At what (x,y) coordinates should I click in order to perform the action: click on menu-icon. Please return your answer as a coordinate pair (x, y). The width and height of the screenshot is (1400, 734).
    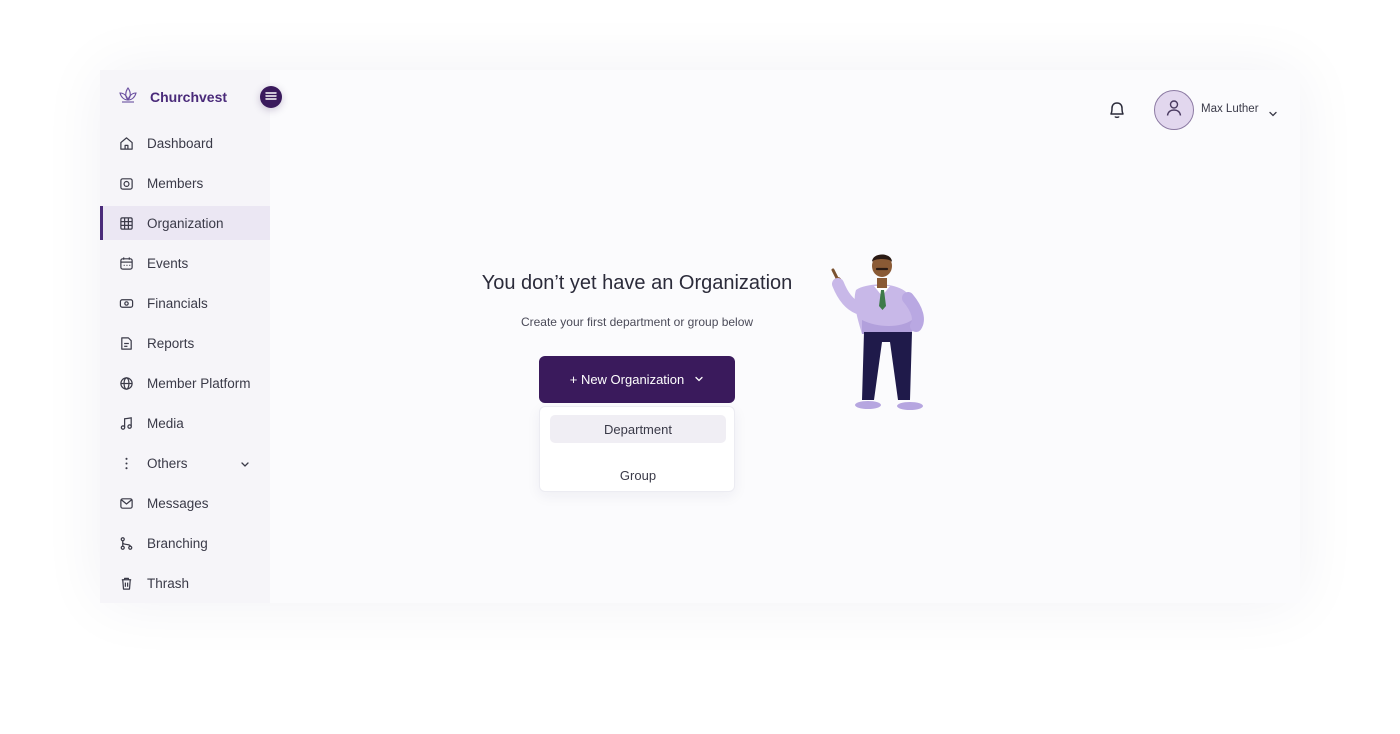
    Looking at the image, I should click on (271, 97).